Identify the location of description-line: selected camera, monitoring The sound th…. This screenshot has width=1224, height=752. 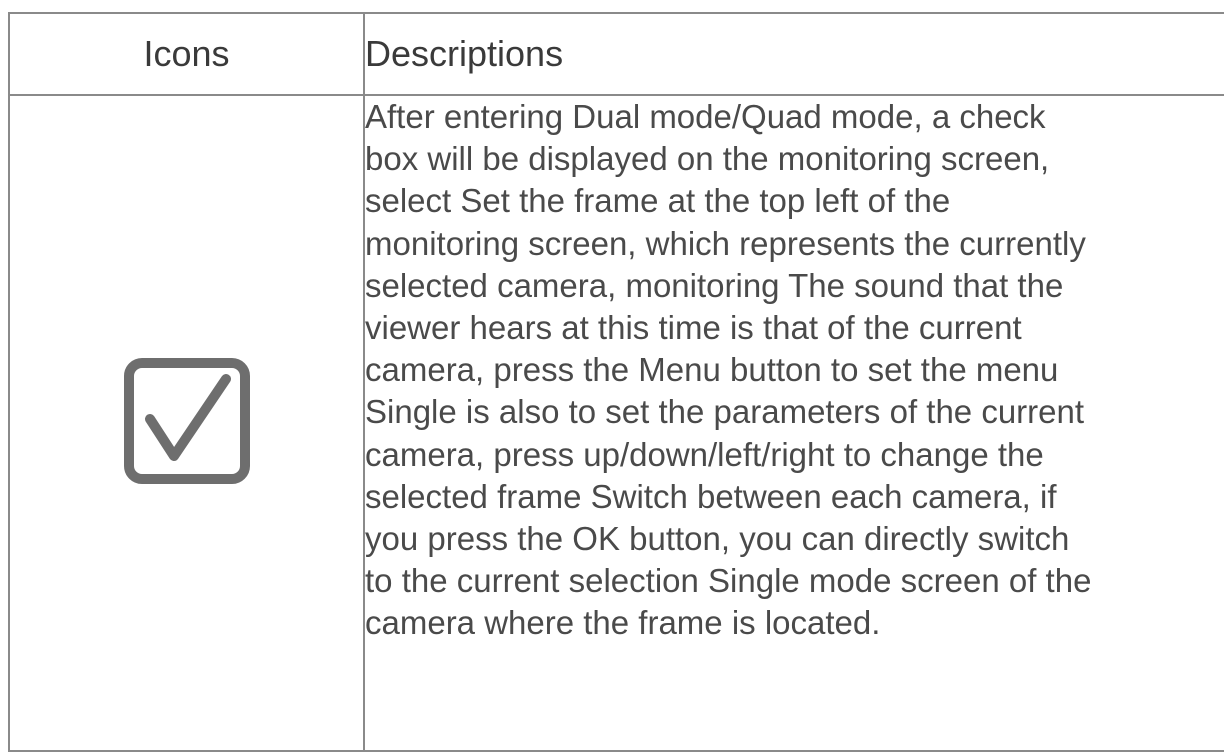
(714, 285).